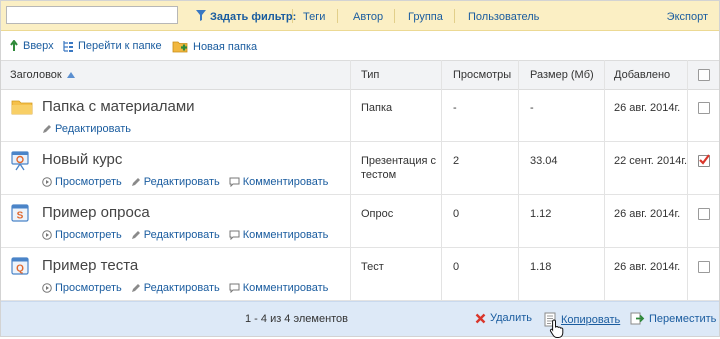 The height and width of the screenshot is (339, 720). I want to click on column-header-title: Заголовок, so click(42, 75).